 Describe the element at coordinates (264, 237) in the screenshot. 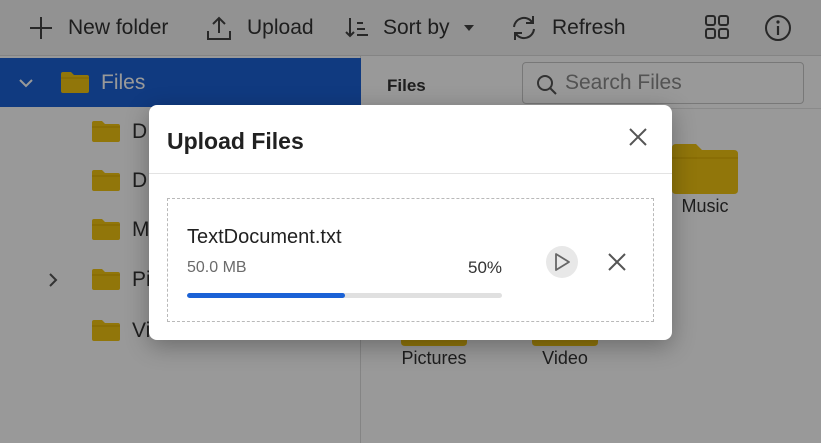

I see `file-name: TextDocument.txt` at that location.